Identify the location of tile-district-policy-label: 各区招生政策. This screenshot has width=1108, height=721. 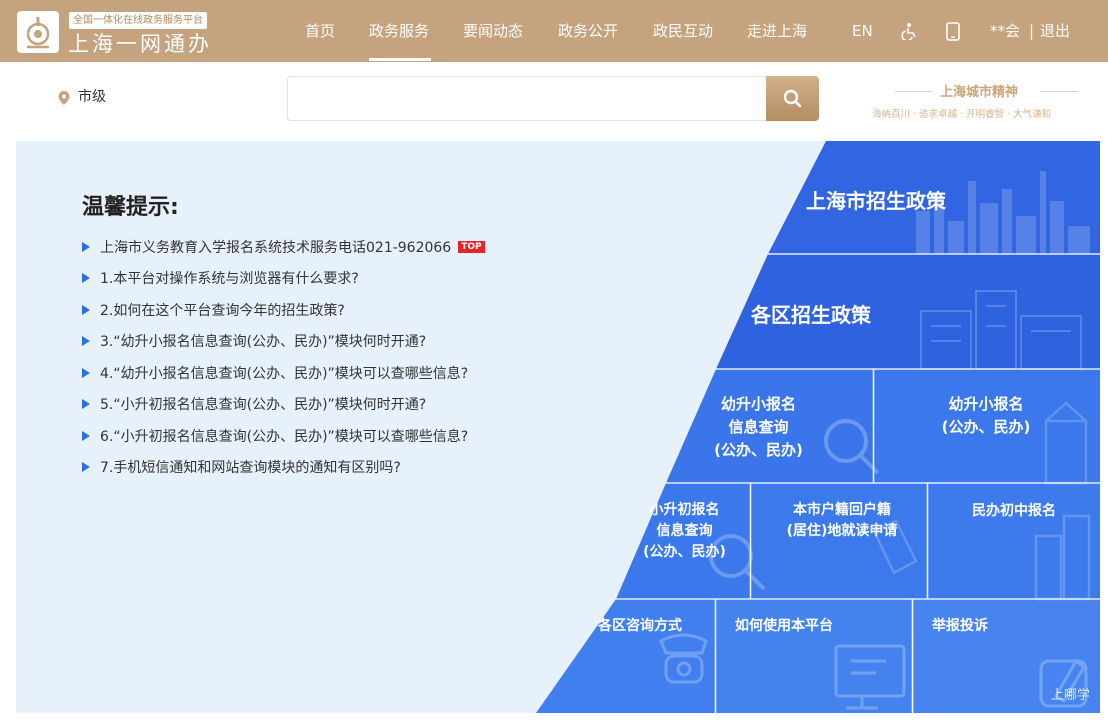
(811, 315).